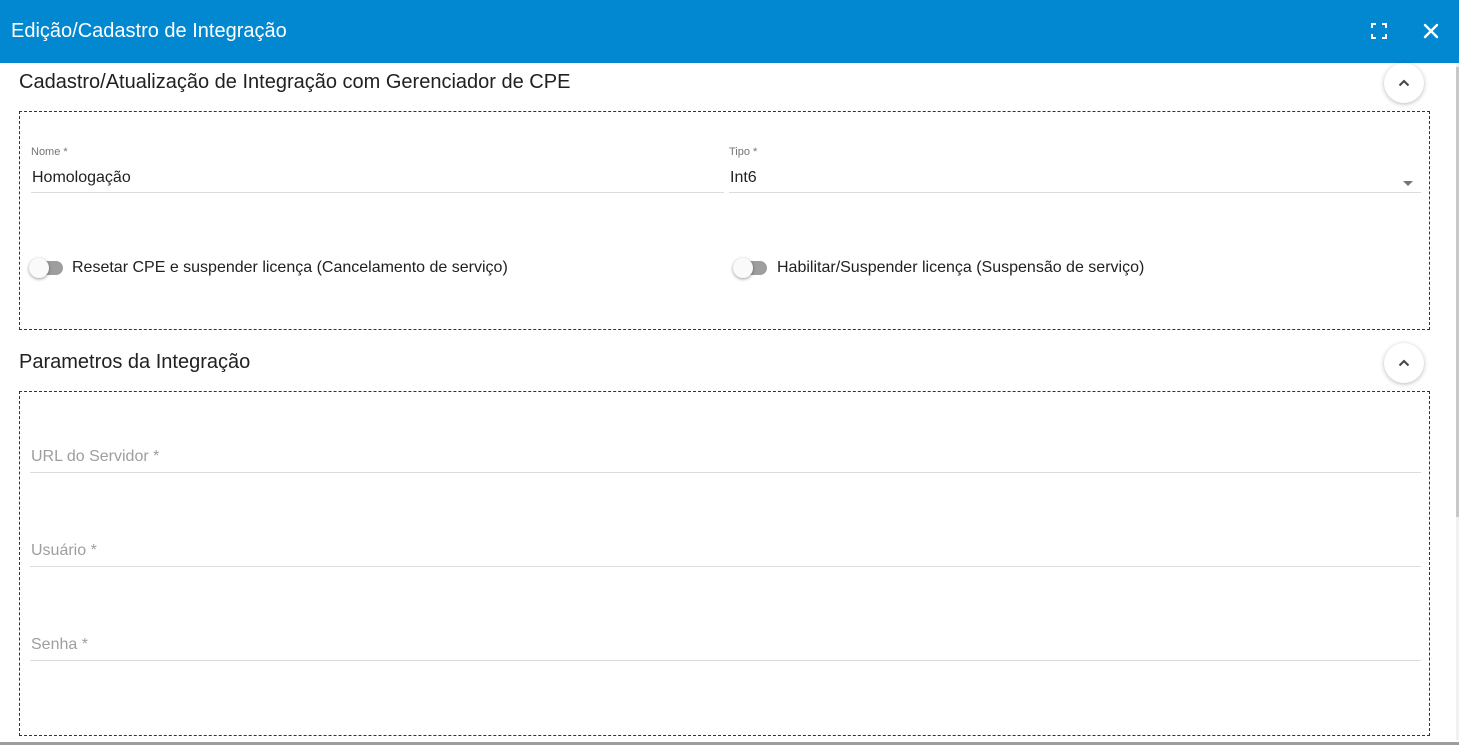  What do you see at coordinates (743, 152) in the screenshot?
I see `tipo-label: Tipo *` at bounding box center [743, 152].